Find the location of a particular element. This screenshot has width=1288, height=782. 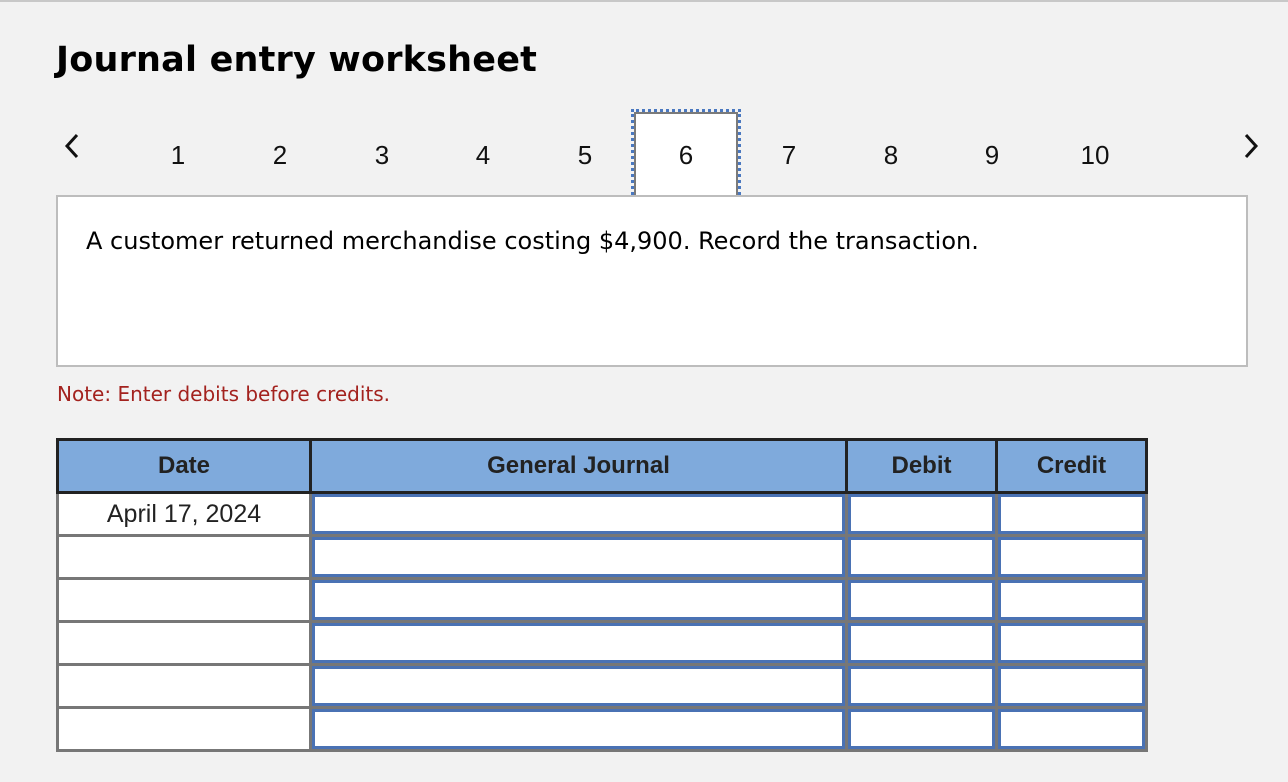

journal-header-row: Date General Journal Debit Credit is located at coordinates (602, 466).